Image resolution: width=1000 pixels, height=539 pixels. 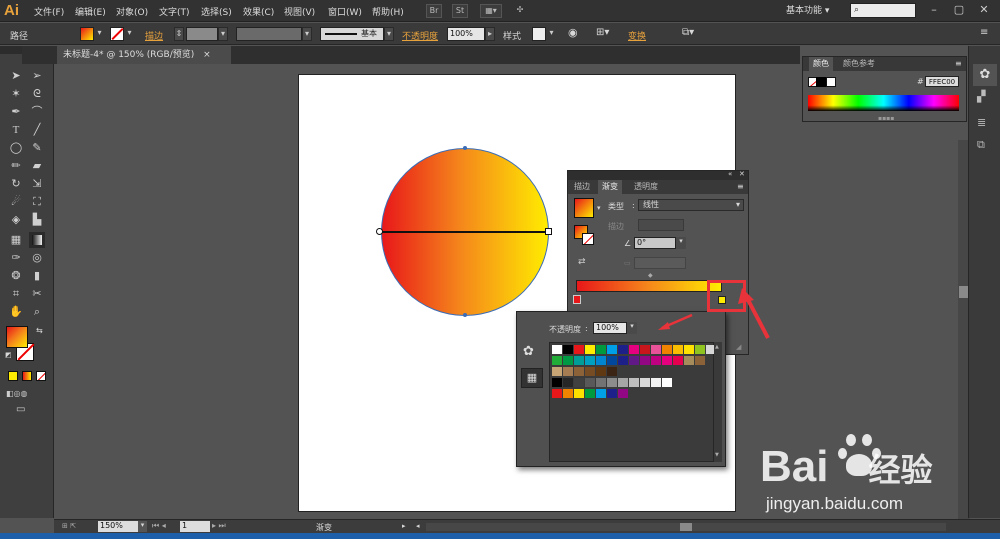 I want to click on hscroll-thumb, so click(x=686, y=527).